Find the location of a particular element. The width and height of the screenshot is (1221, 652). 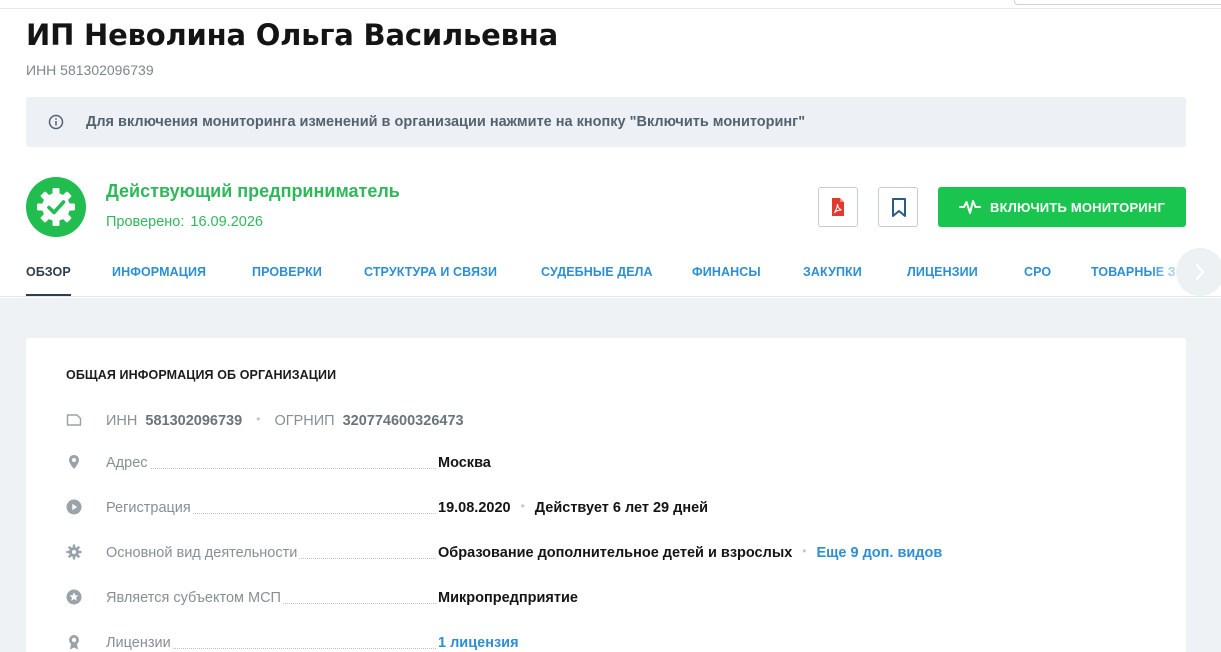

tab-sro: СРО is located at coordinates (1037, 272).